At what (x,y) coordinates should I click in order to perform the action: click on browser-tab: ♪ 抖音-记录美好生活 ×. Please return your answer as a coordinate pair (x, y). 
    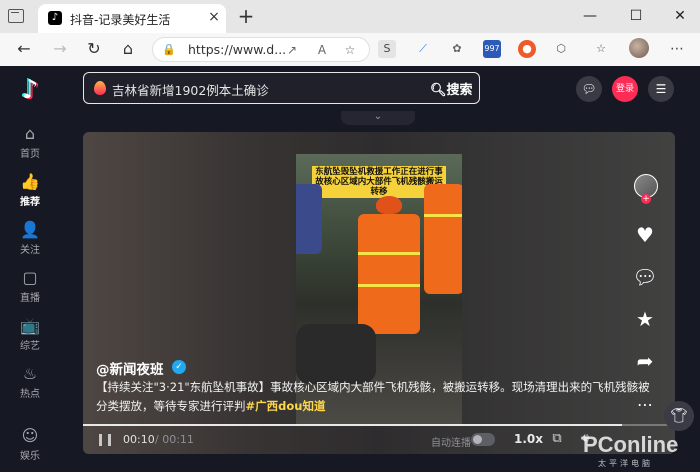
    Looking at the image, I should click on (132, 18).